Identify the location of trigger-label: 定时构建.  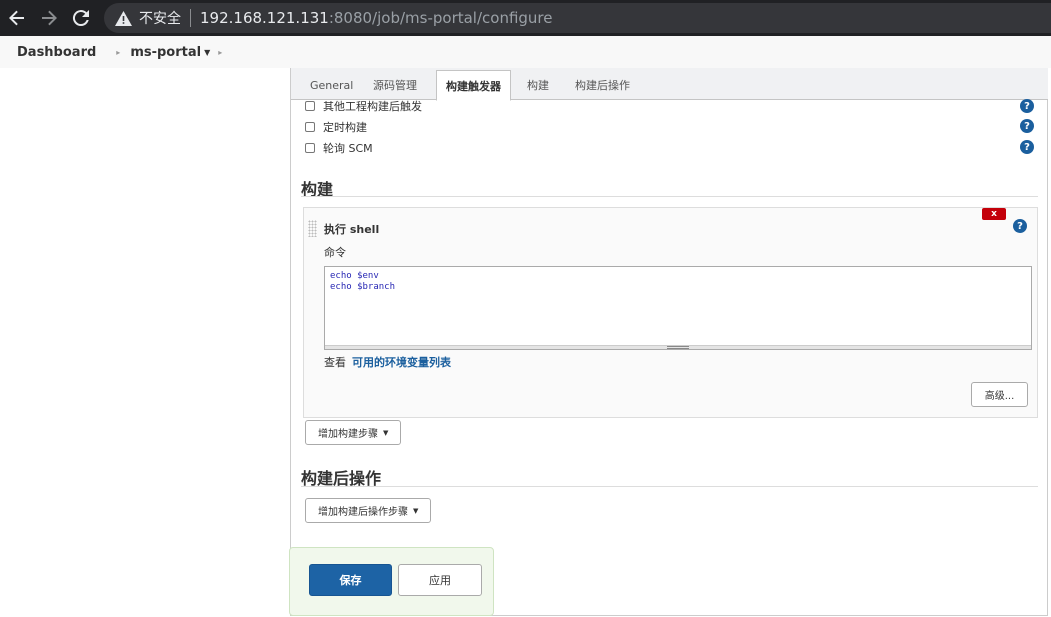
(345, 127).